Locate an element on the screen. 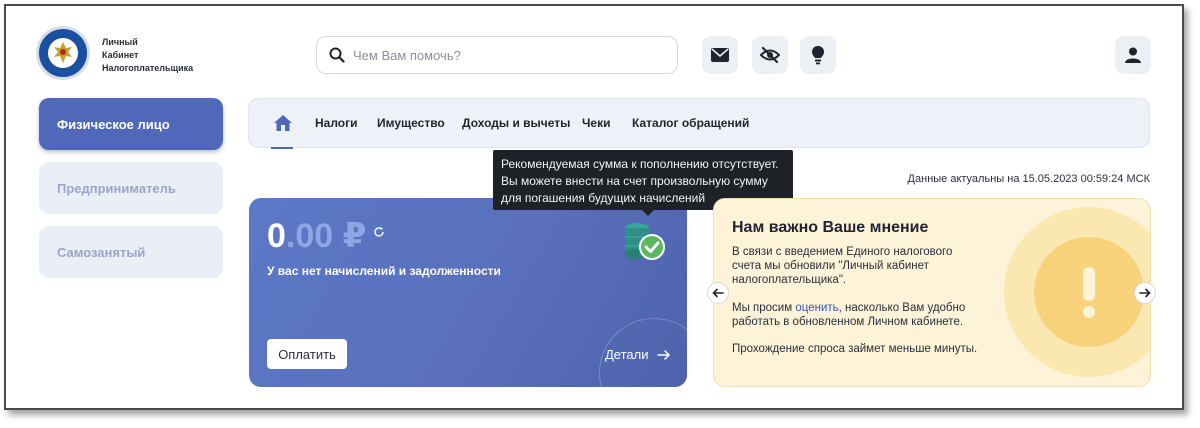 Image resolution: width=1200 pixels, height=428 pixels. logo-line: Личный is located at coordinates (120, 42).